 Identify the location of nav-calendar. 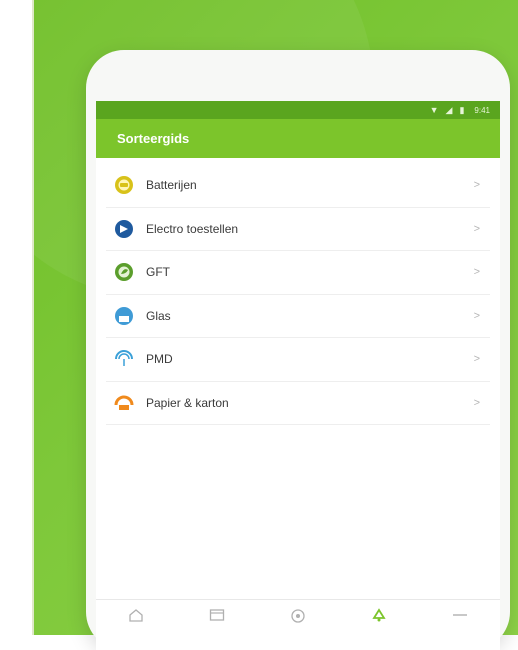
(217, 618).